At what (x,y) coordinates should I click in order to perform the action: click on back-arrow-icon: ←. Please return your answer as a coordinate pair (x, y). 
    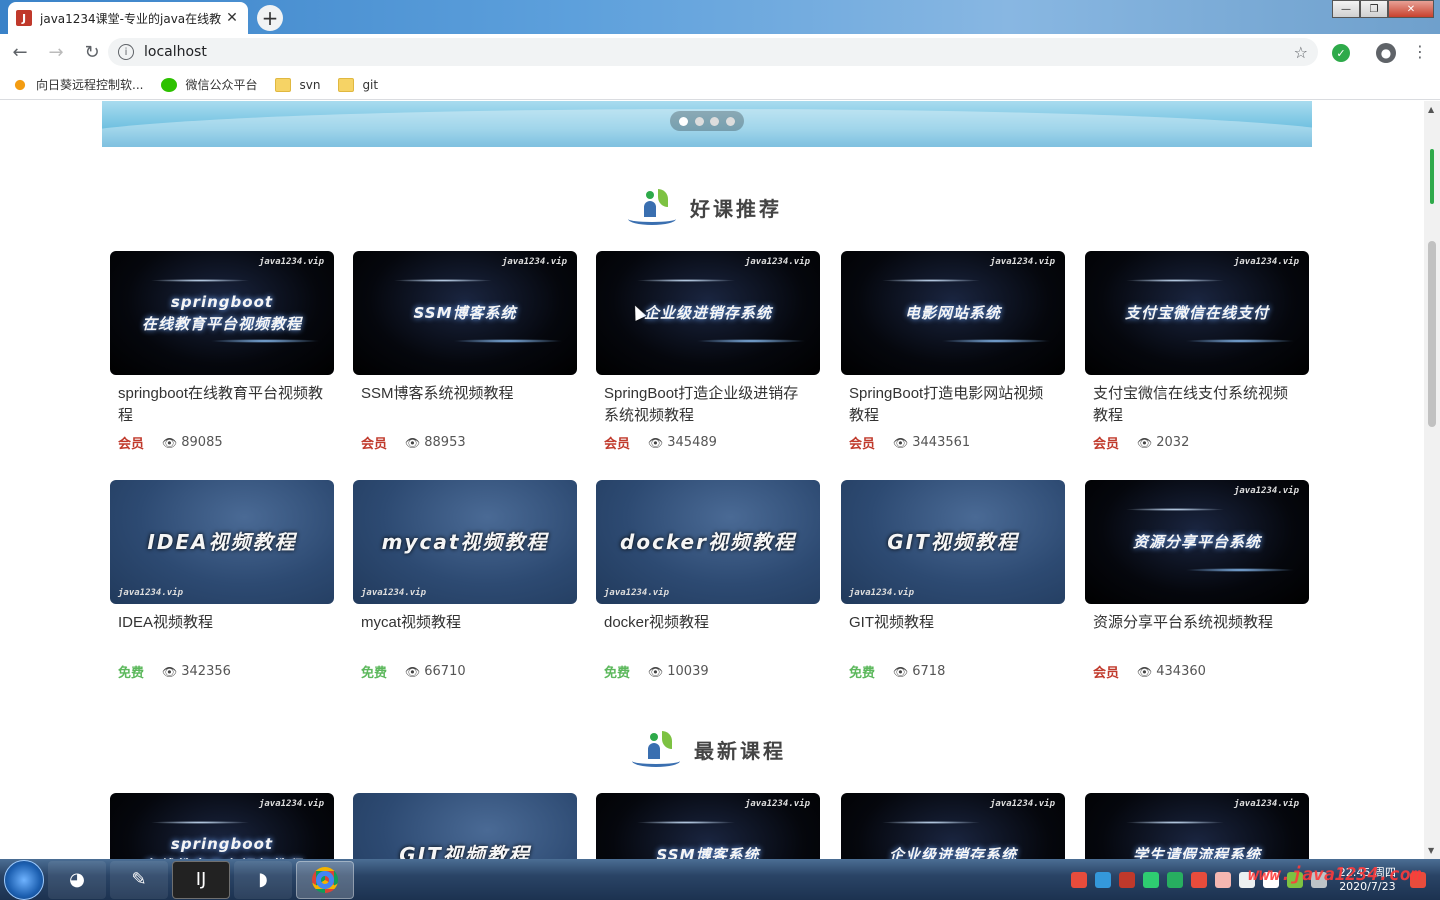
    Looking at the image, I should click on (20, 52).